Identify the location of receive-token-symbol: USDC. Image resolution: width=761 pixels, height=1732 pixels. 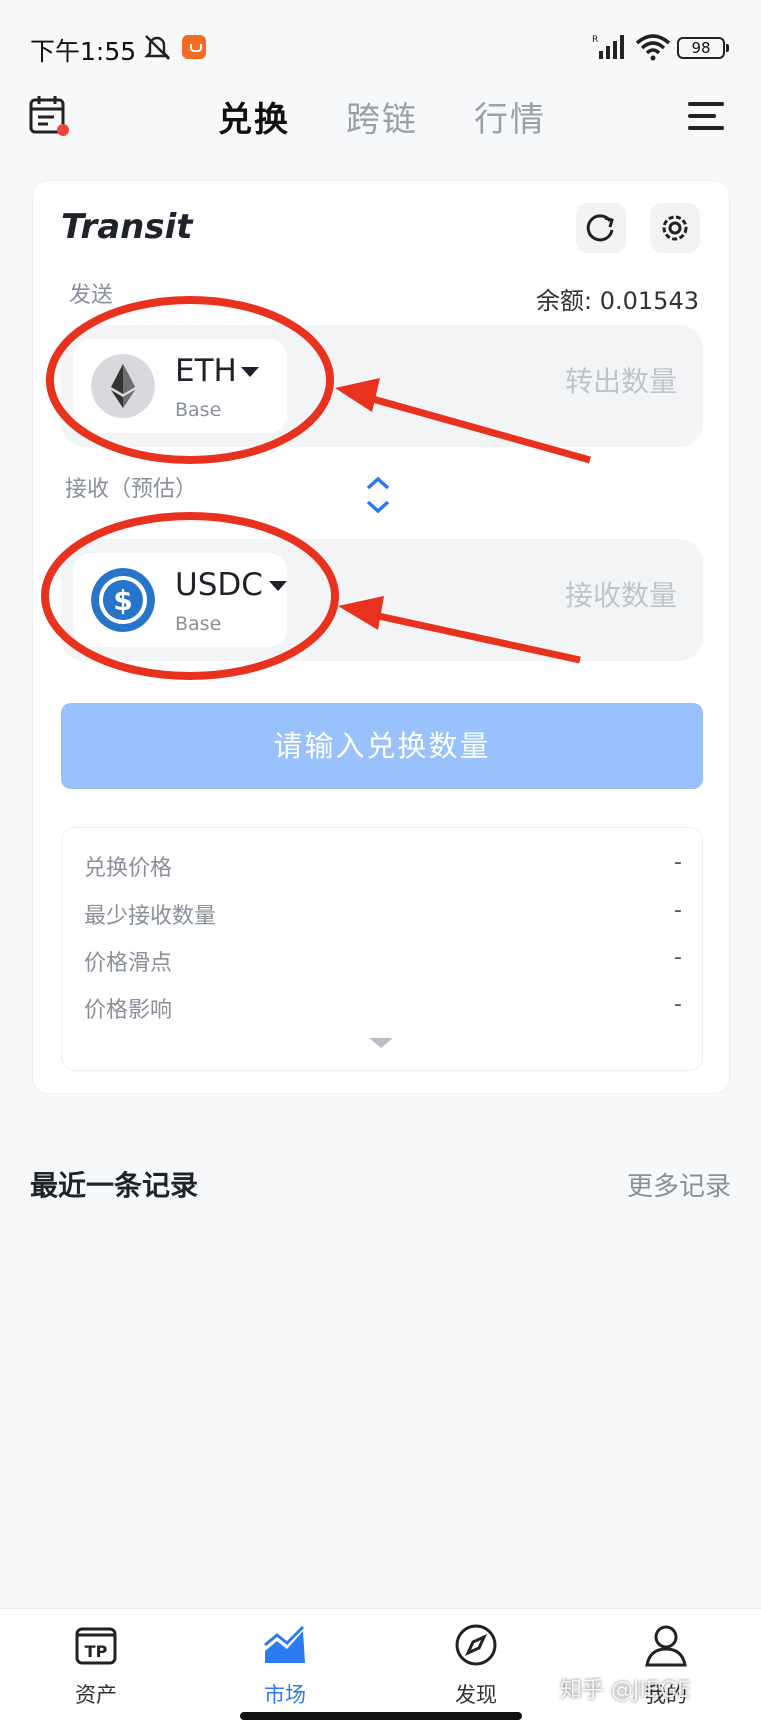
(219, 585).